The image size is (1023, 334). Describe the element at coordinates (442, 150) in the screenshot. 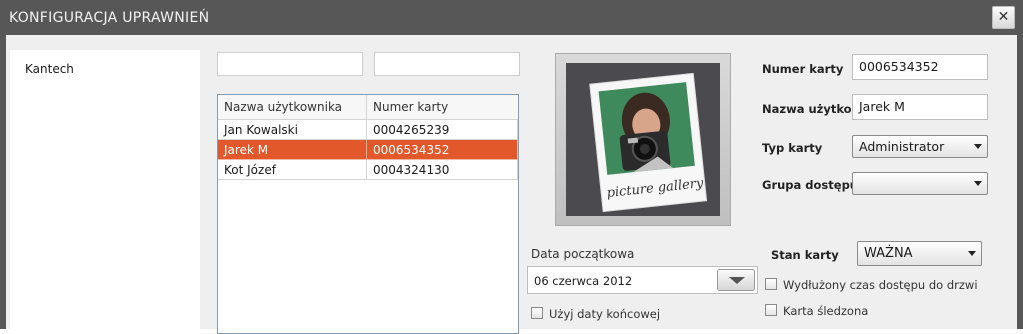

I see `cell-card-number: 0006534352` at that location.